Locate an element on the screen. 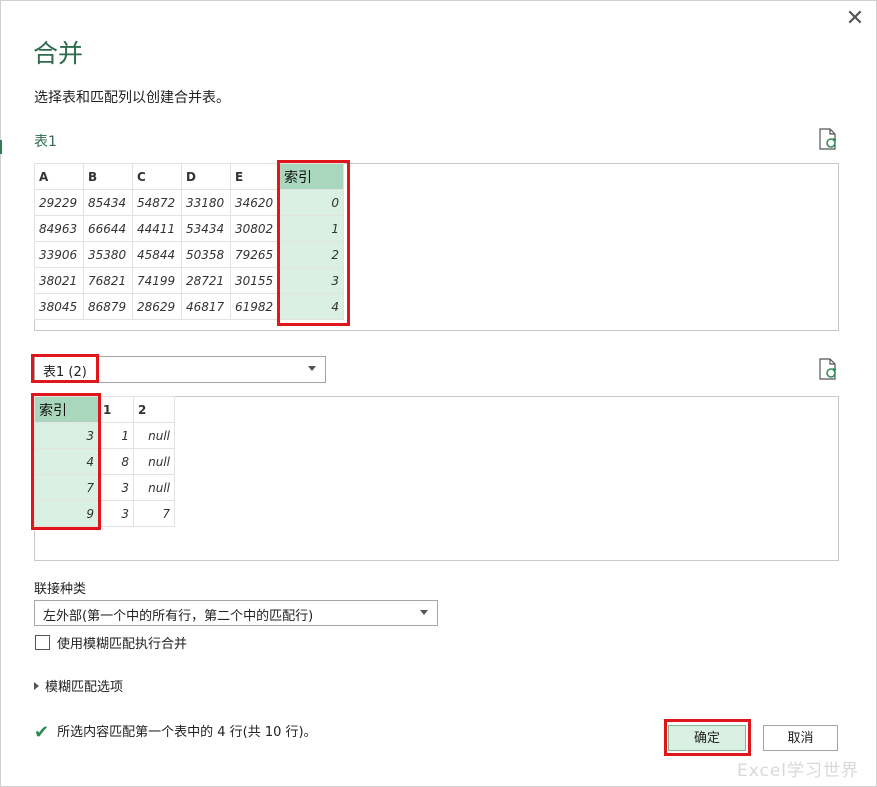  join-kind-label: 联接种类 is located at coordinates (60, 589).